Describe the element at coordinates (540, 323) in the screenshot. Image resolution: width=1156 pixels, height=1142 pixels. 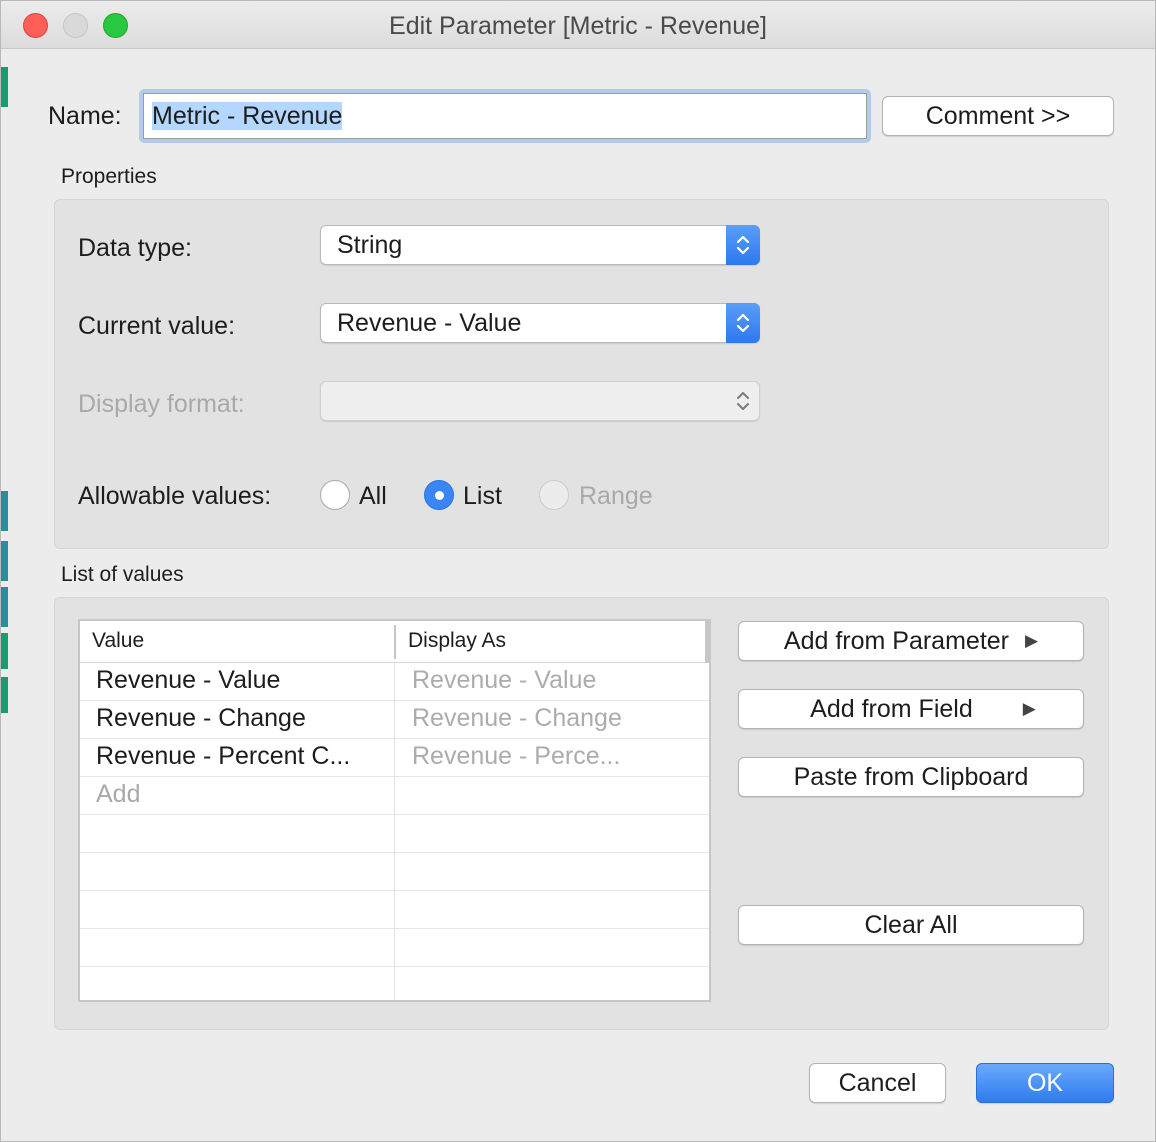
I see `current-value-select: Revenue - Value` at that location.